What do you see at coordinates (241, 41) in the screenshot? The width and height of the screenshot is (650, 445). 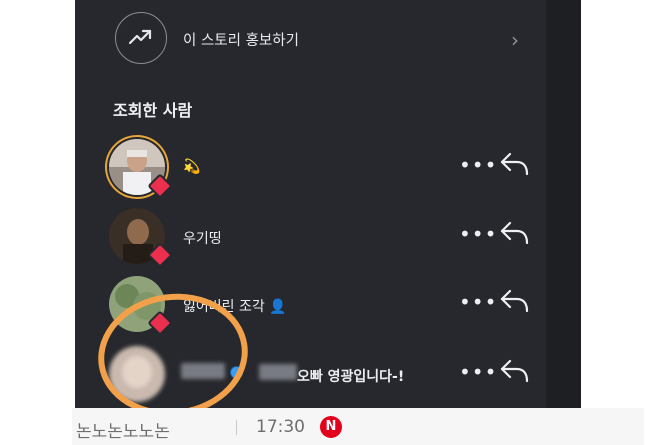 I see `promote-story-label: 이 스토리 홍보하기` at bounding box center [241, 41].